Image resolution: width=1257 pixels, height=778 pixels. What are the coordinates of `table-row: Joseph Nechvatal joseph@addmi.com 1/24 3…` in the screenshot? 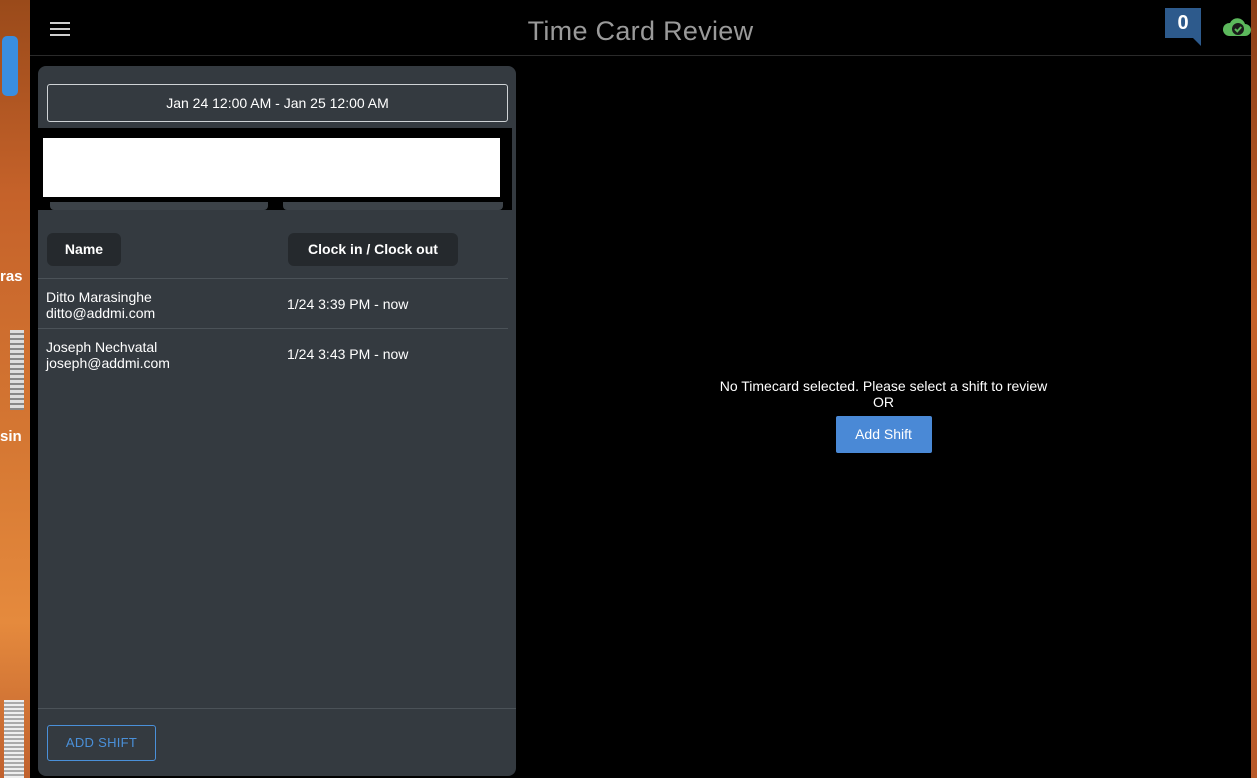 It's located at (273, 353).